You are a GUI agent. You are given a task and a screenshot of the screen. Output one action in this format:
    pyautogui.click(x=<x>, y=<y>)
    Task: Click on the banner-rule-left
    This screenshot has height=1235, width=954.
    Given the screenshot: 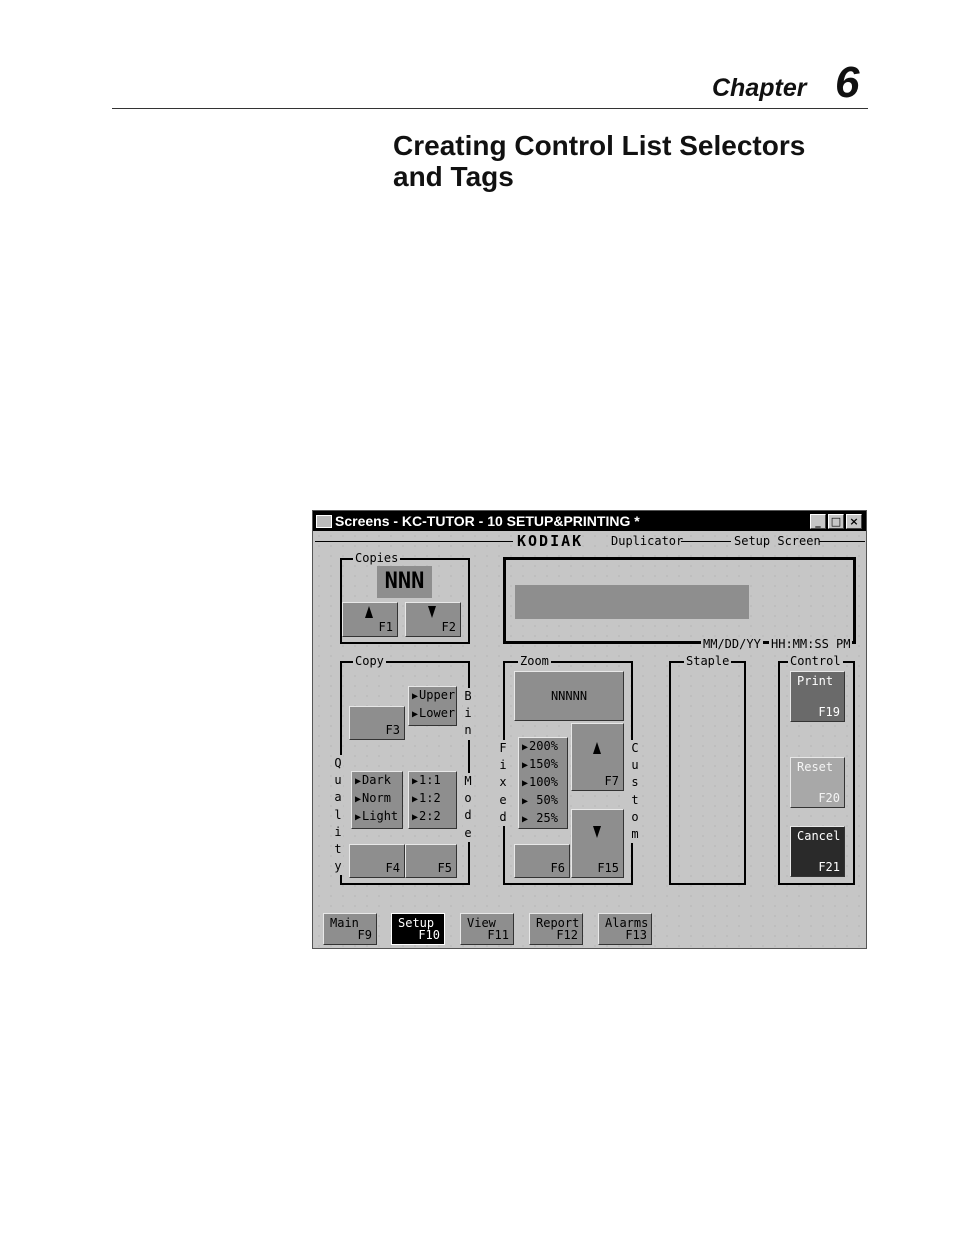 What is the action you would take?
    pyautogui.click(x=414, y=541)
    